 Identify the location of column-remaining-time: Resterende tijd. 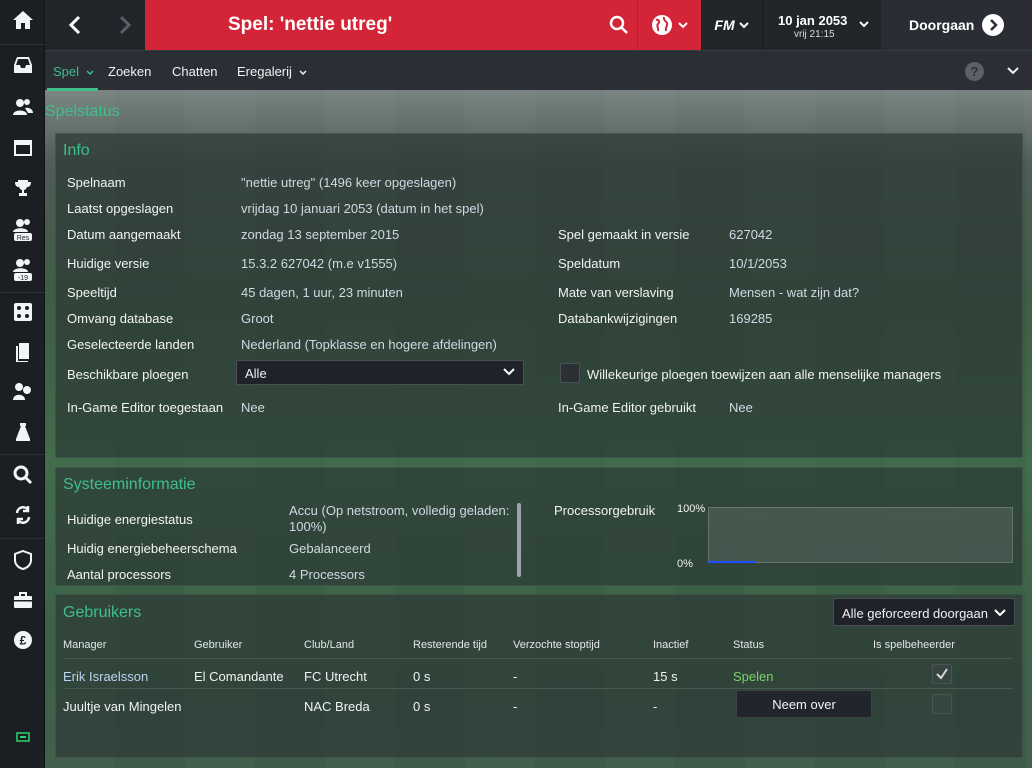
(450, 645).